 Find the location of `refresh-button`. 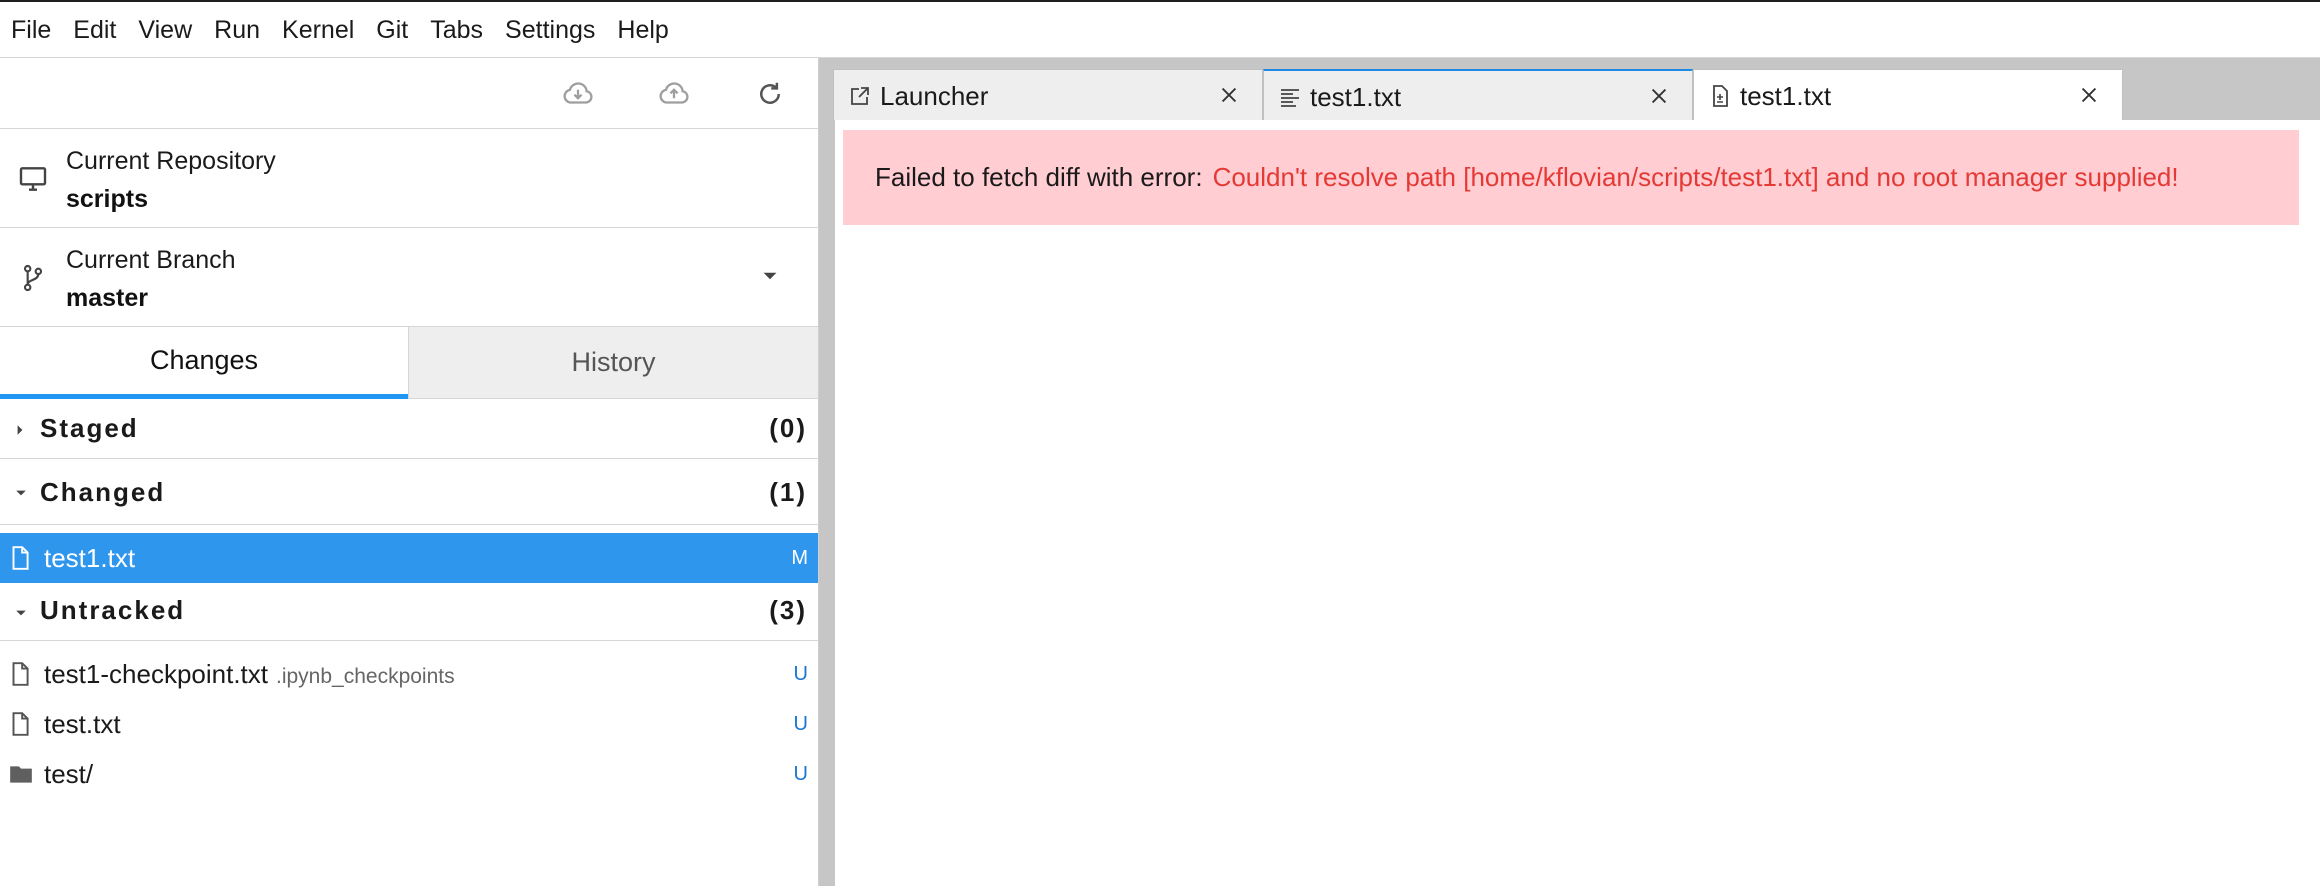

refresh-button is located at coordinates (770, 94).